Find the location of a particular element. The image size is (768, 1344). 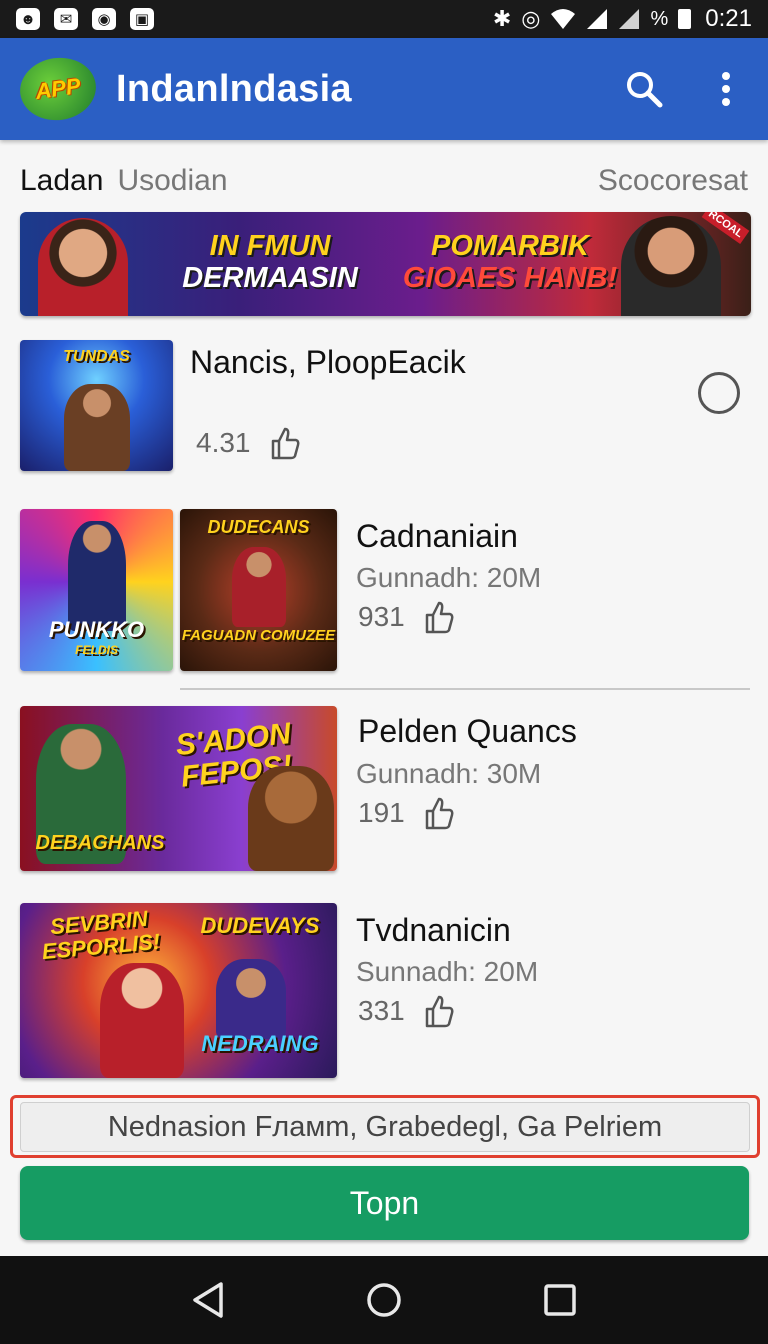

bluetooth-icon: ✱ is located at coordinates (502, 18).